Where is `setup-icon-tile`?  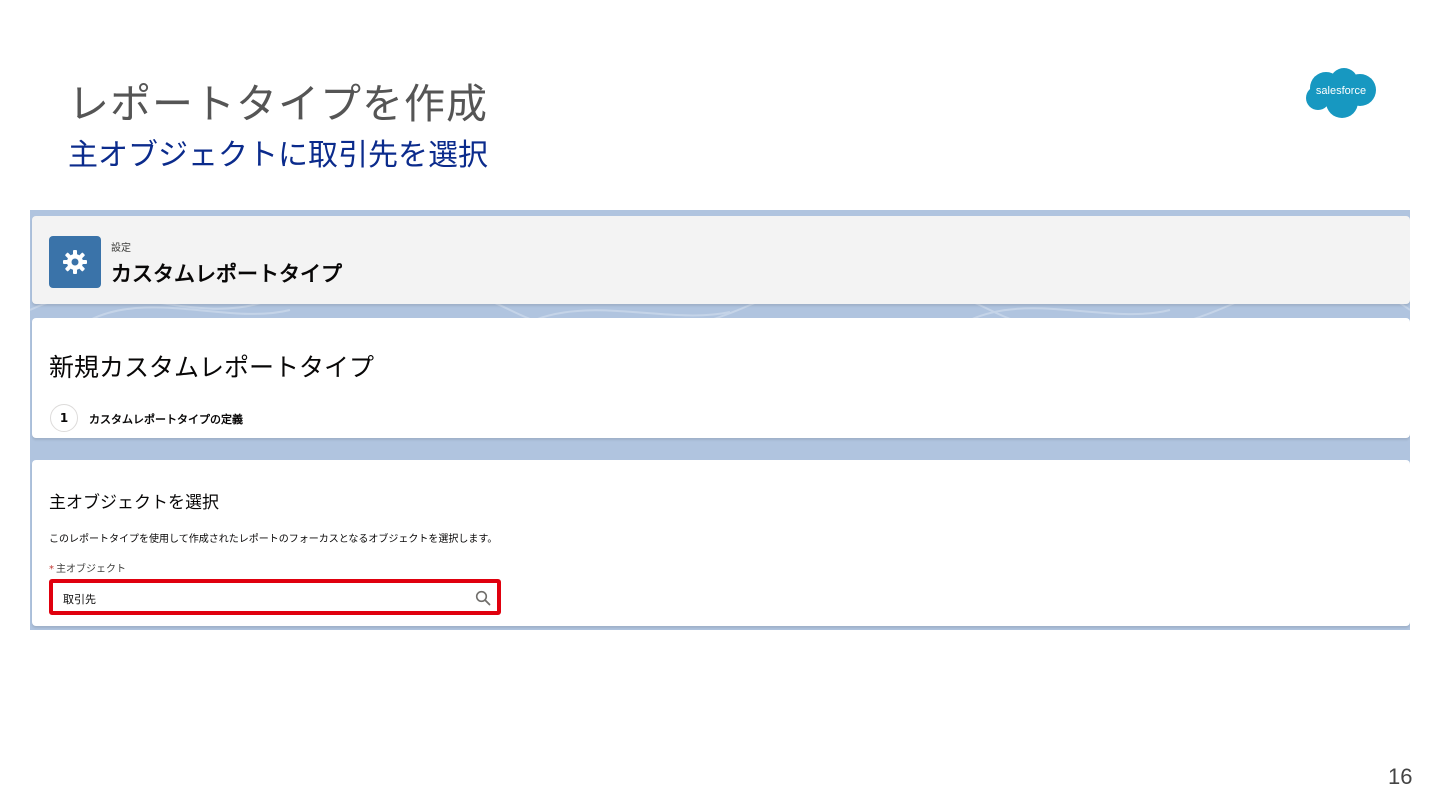 setup-icon-tile is located at coordinates (75, 262).